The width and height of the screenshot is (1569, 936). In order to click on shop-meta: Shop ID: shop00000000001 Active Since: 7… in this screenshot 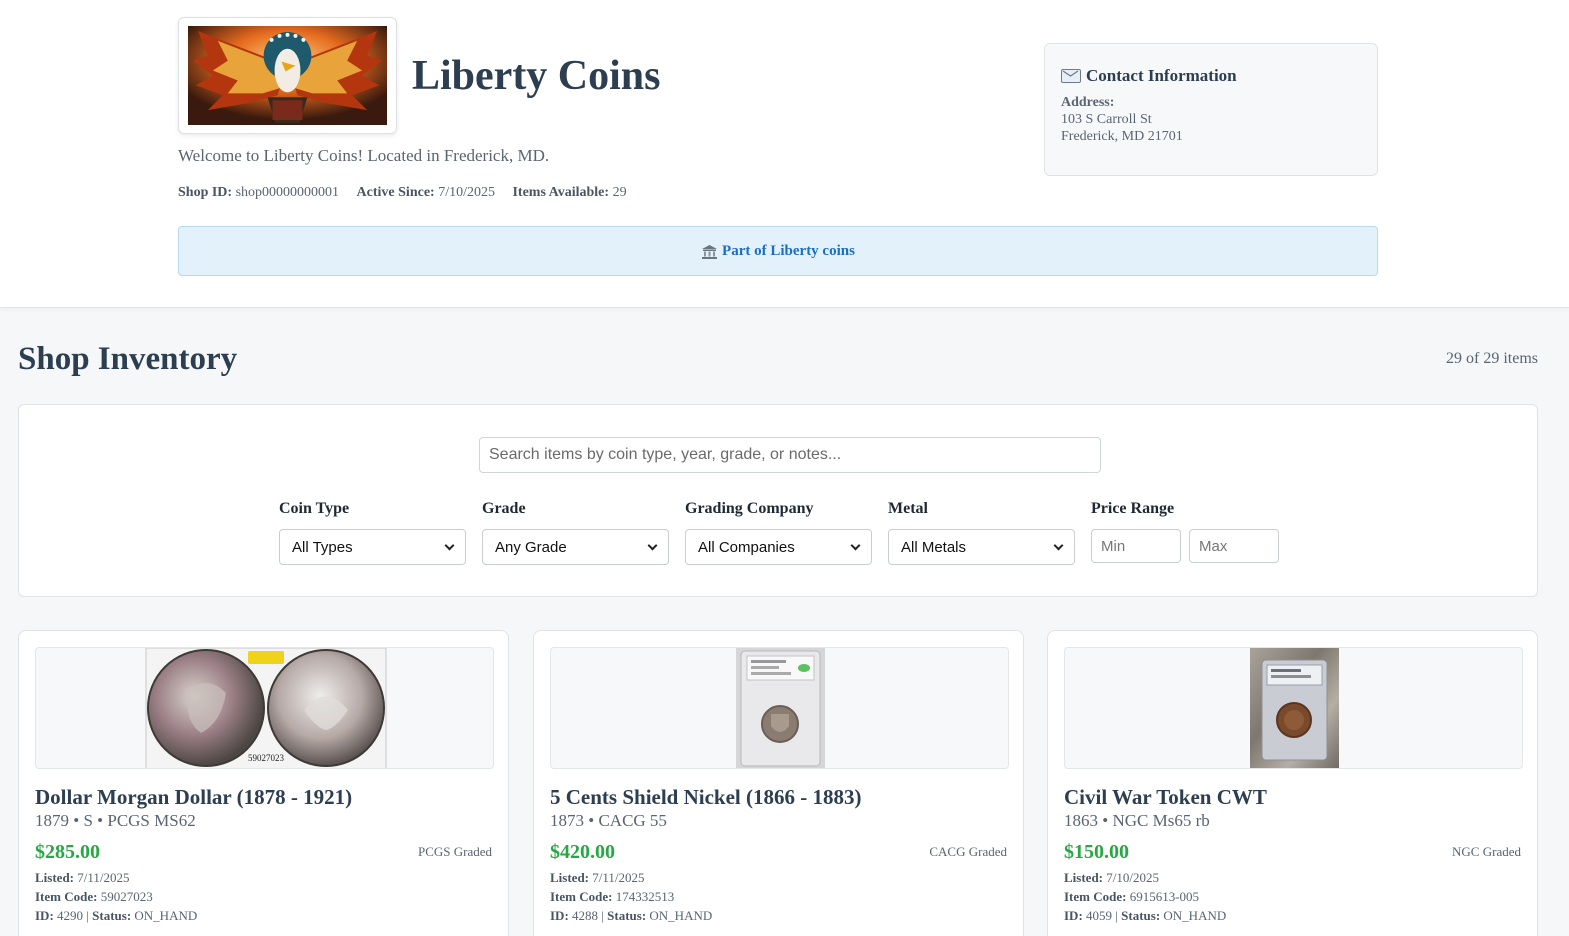, I will do `click(409, 193)`.